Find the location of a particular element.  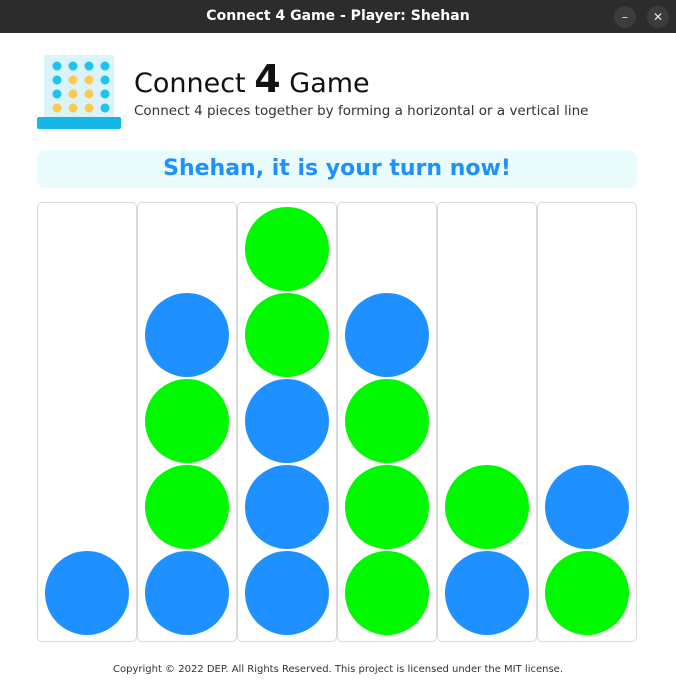

minimize-icon: – is located at coordinates (625, 17).